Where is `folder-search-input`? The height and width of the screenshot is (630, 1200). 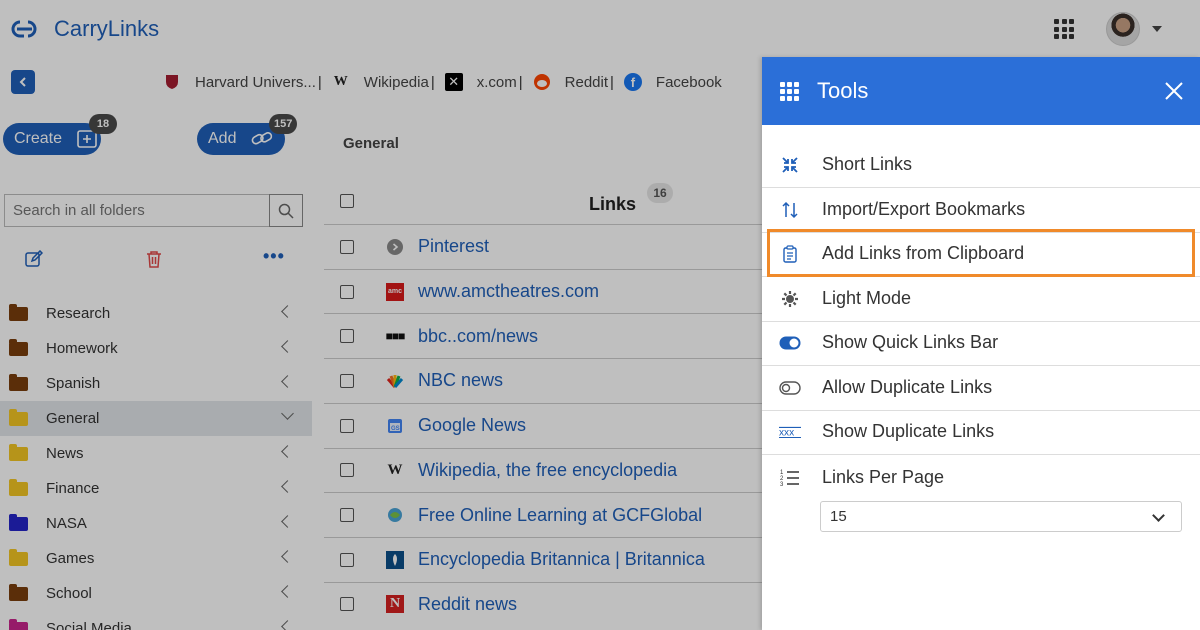
folder-search-input is located at coordinates (136, 210).